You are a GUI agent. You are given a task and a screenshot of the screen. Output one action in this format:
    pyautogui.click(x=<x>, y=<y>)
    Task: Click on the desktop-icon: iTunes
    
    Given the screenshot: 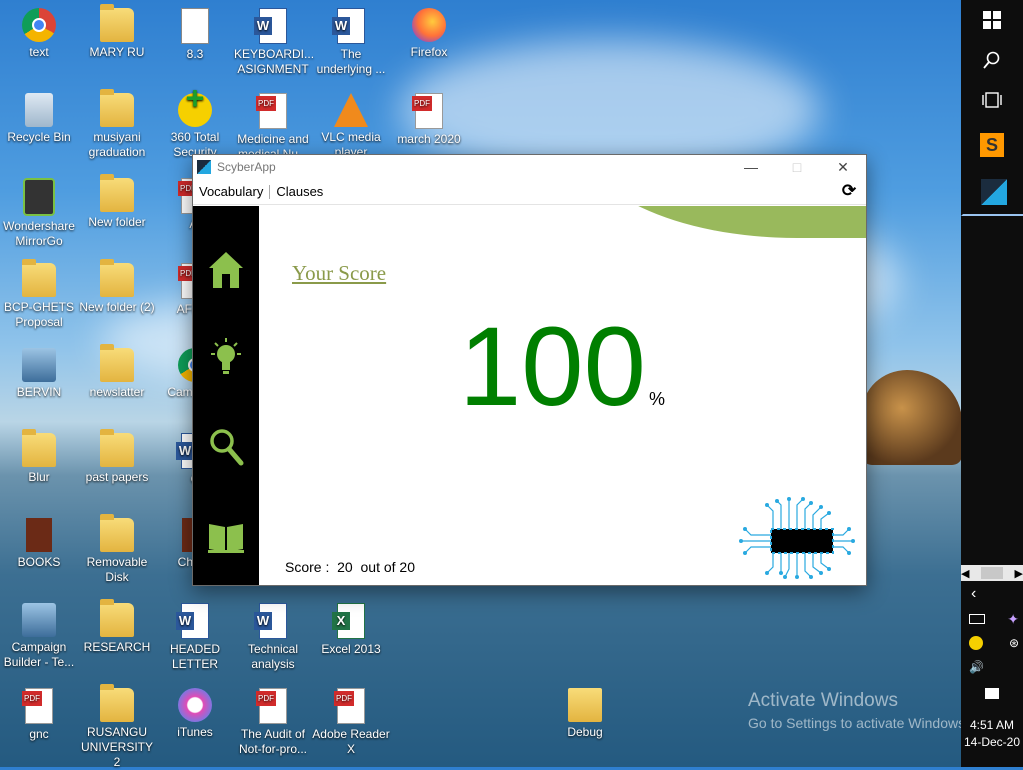 What is the action you would take?
    pyautogui.click(x=195, y=714)
    